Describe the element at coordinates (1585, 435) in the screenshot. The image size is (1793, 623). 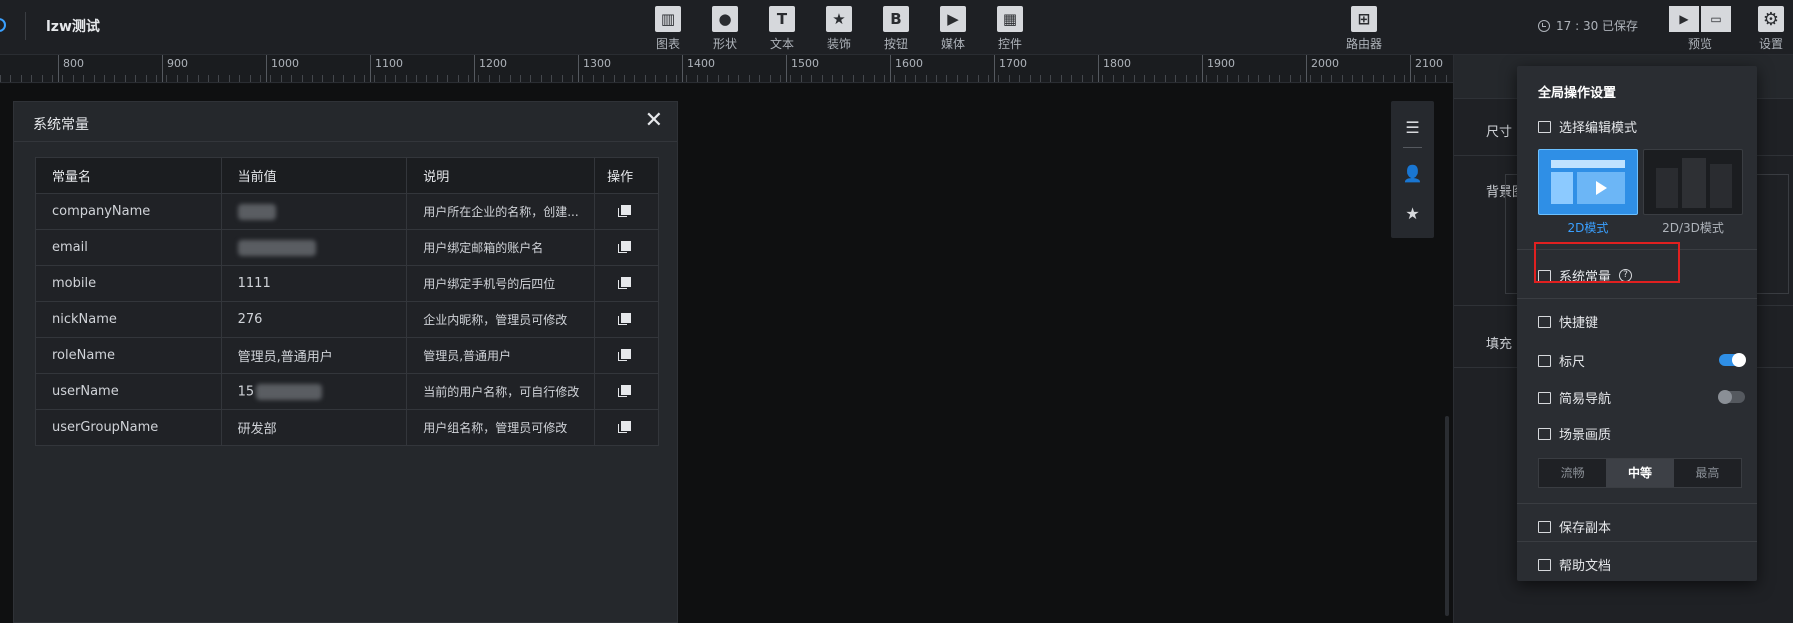
I see `scene-quality-label: 场景画质` at that location.